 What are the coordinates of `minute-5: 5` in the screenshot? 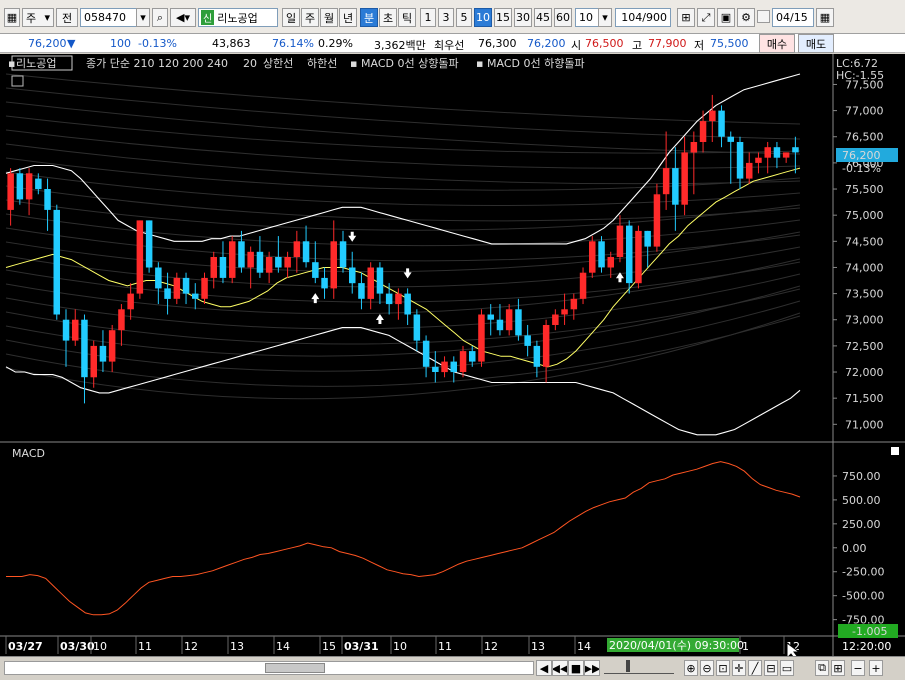 It's located at (464, 17).